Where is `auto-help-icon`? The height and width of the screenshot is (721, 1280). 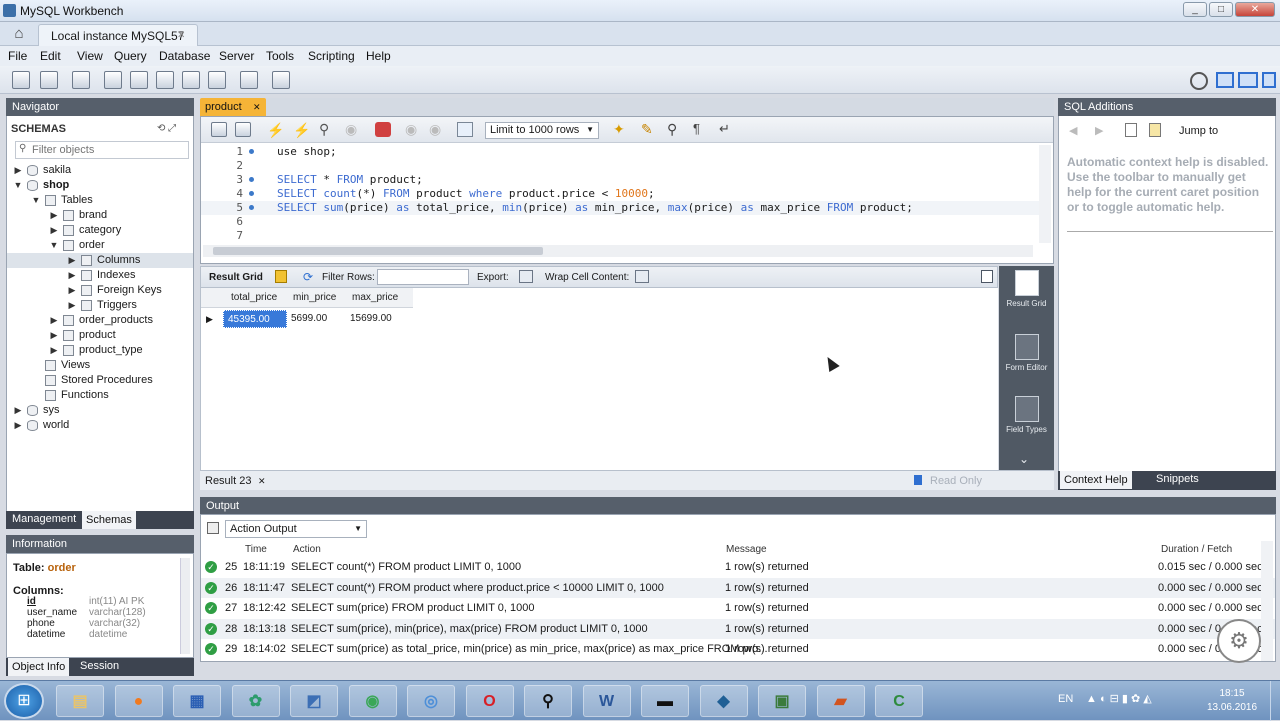 auto-help-icon is located at coordinates (1155, 130).